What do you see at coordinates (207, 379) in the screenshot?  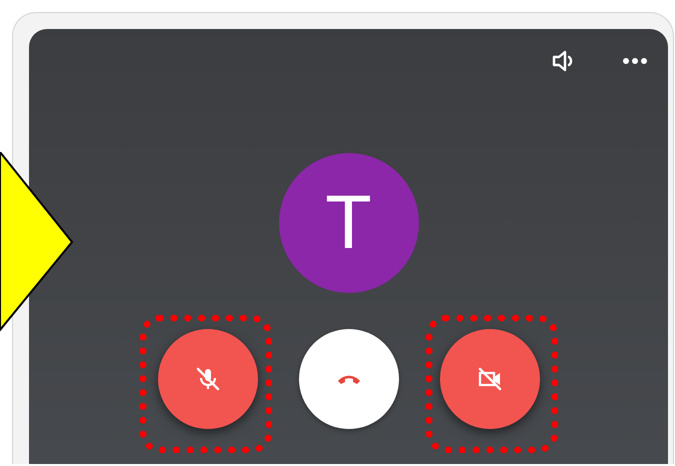 I see `mic-icon` at bounding box center [207, 379].